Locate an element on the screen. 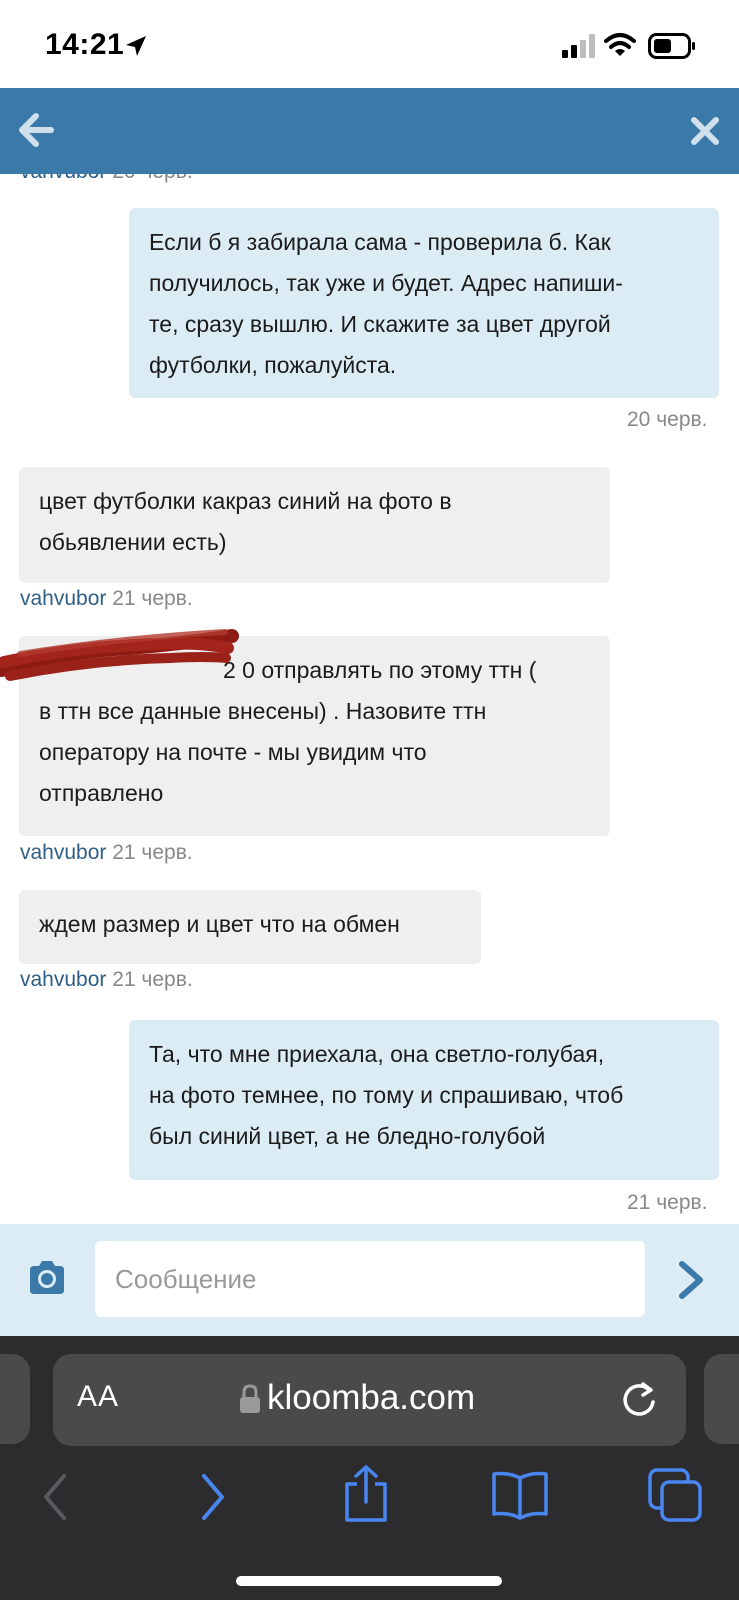  message-input is located at coordinates (370, 1279).